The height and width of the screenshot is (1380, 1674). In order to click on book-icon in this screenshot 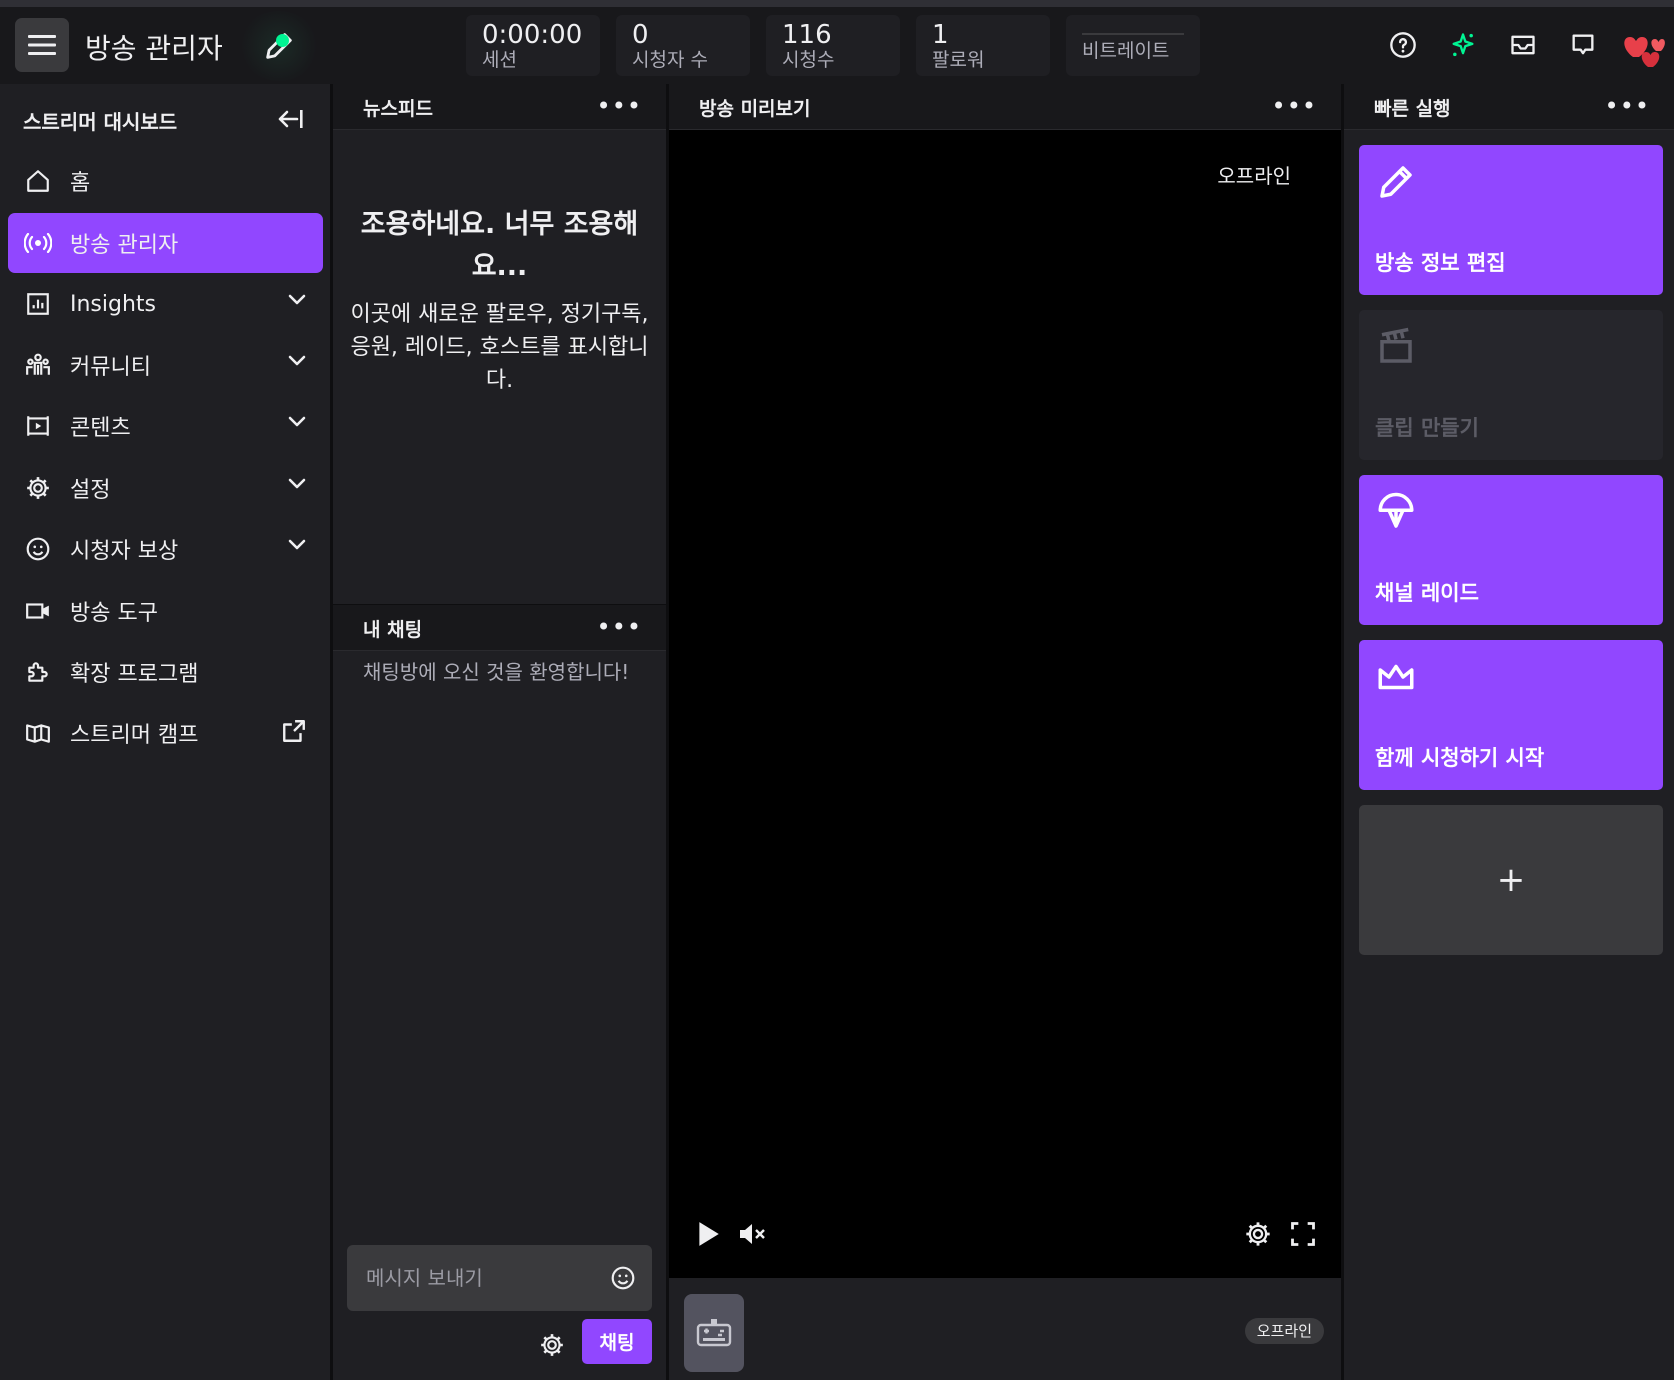, I will do `click(38, 733)`.